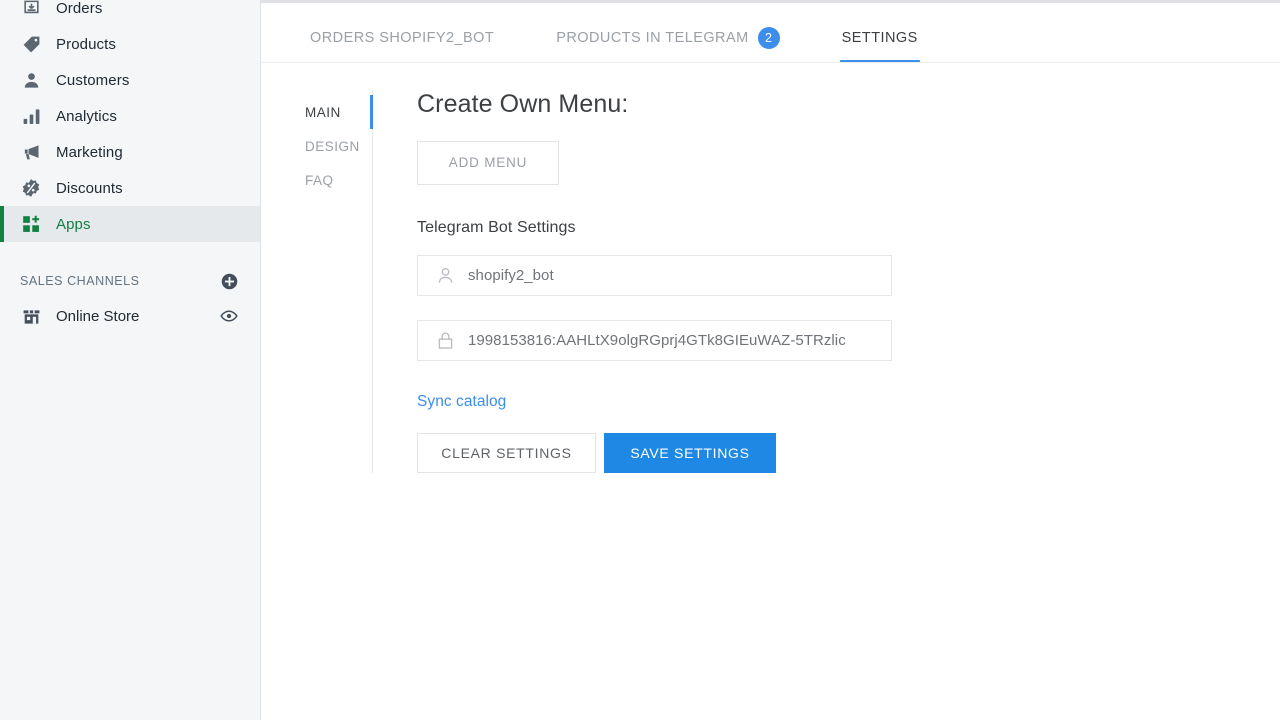  I want to click on add-menu-button: ADD MENU, so click(488, 162).